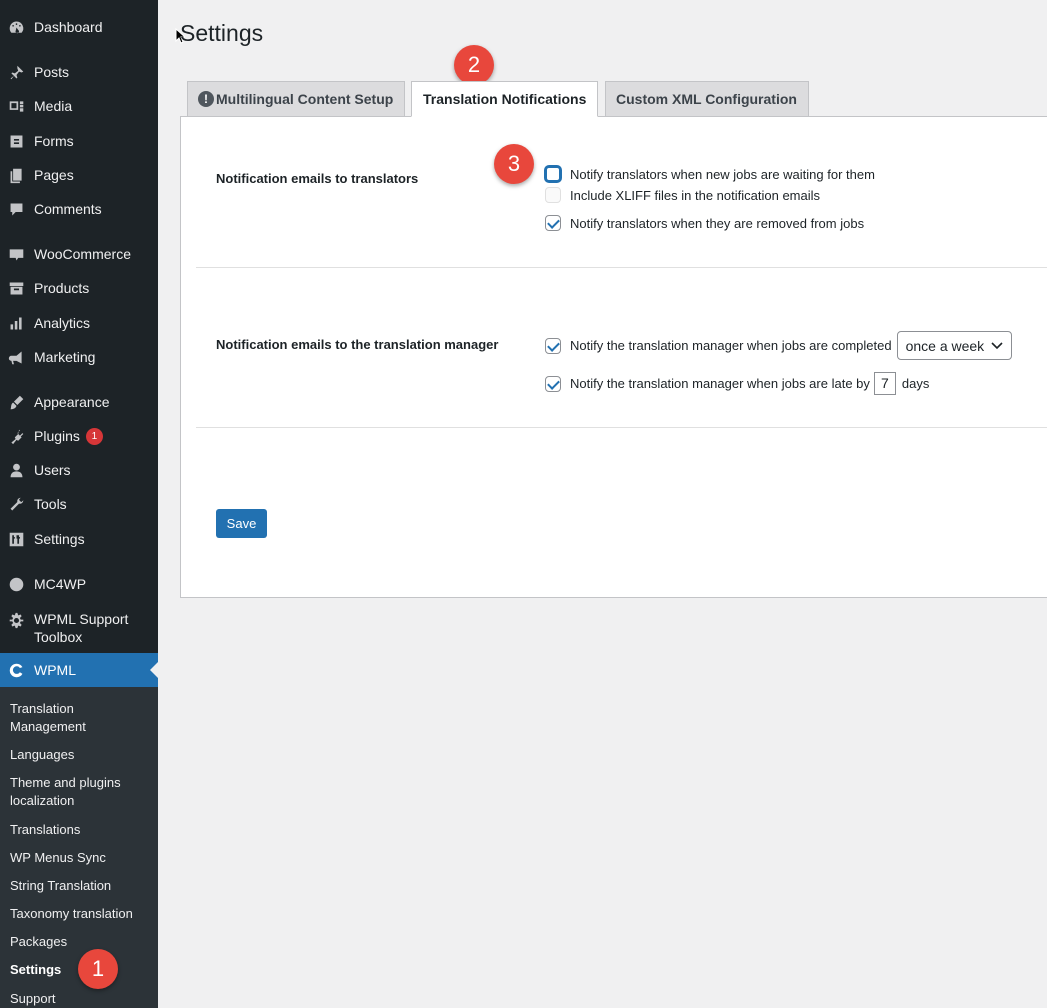 This screenshot has height=1008, width=1047. What do you see at coordinates (16, 504) in the screenshot?
I see `wrench-icon` at bounding box center [16, 504].